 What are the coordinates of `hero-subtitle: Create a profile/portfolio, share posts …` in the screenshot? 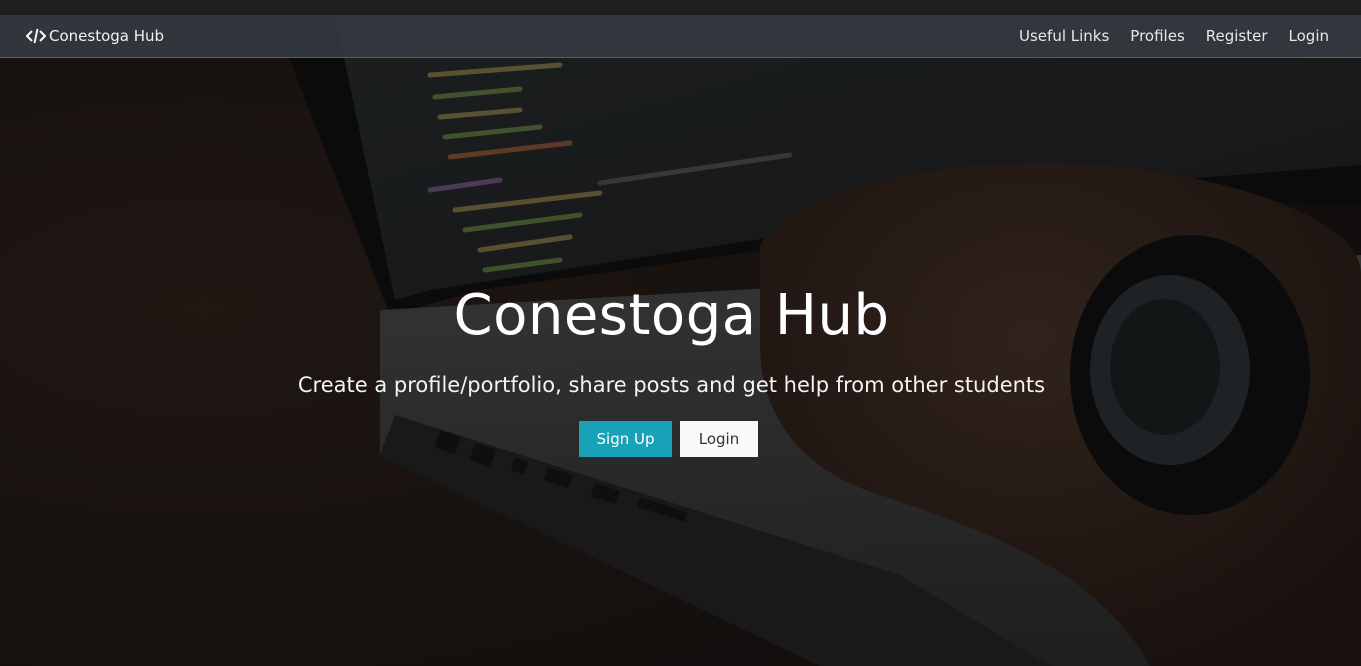 It's located at (671, 385).